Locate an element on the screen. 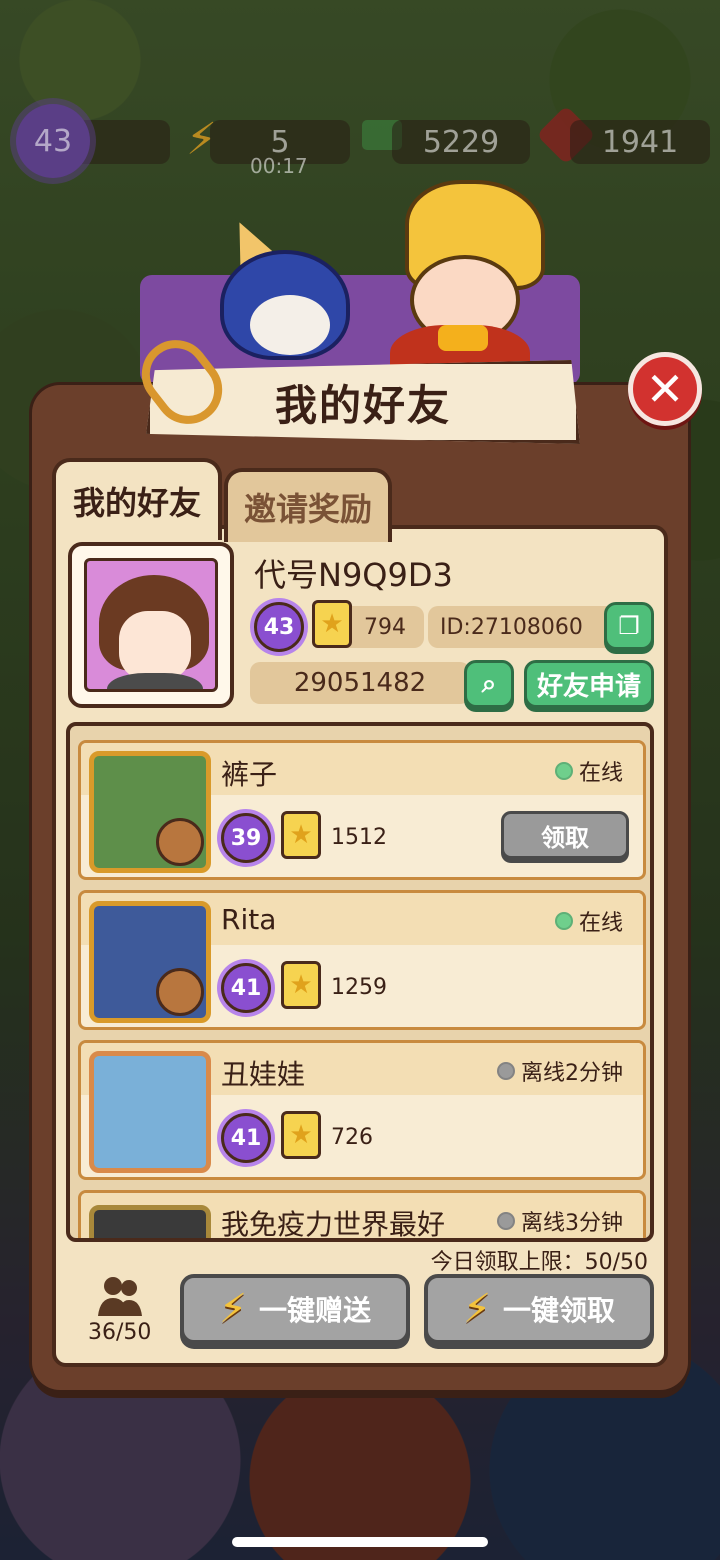  send-all-label: 一键赠送 is located at coordinates (315, 1310).